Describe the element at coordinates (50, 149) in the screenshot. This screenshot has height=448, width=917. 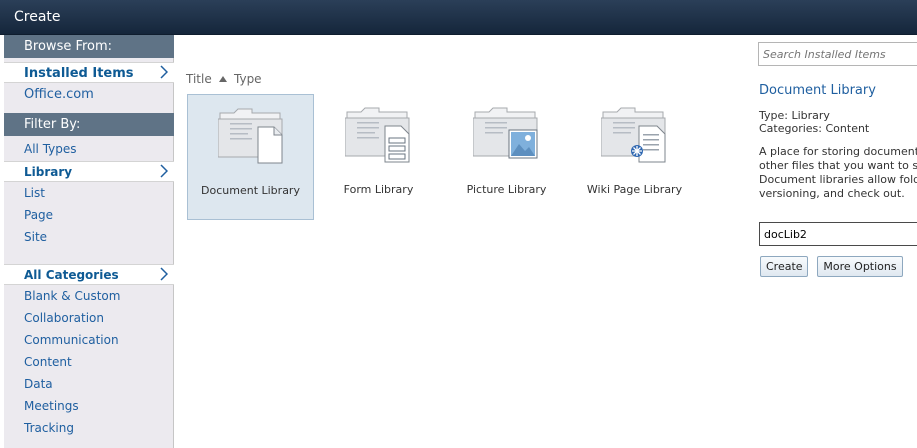
I see `sidebar-item-label: All Types` at that location.